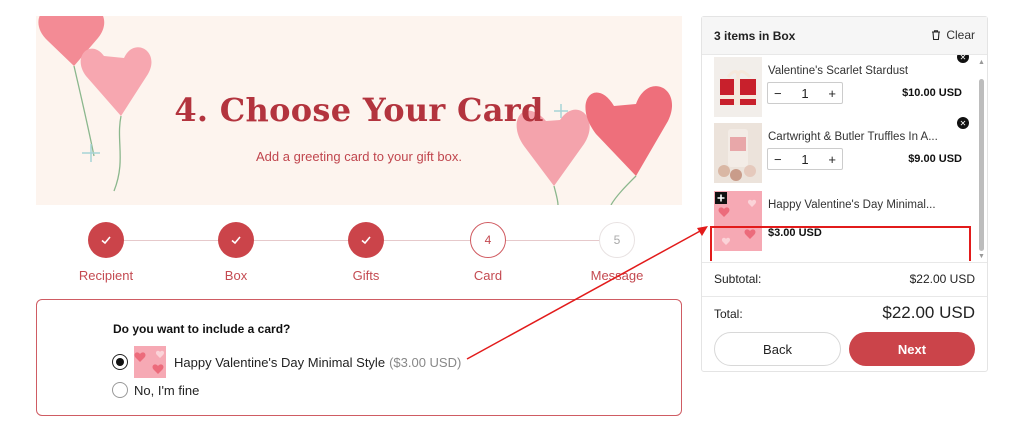 This screenshot has width=1024, height=444. Describe the element at coordinates (280, 362) in the screenshot. I see `card-option-label: Happy Valentine's Day Minimal Style` at that location.